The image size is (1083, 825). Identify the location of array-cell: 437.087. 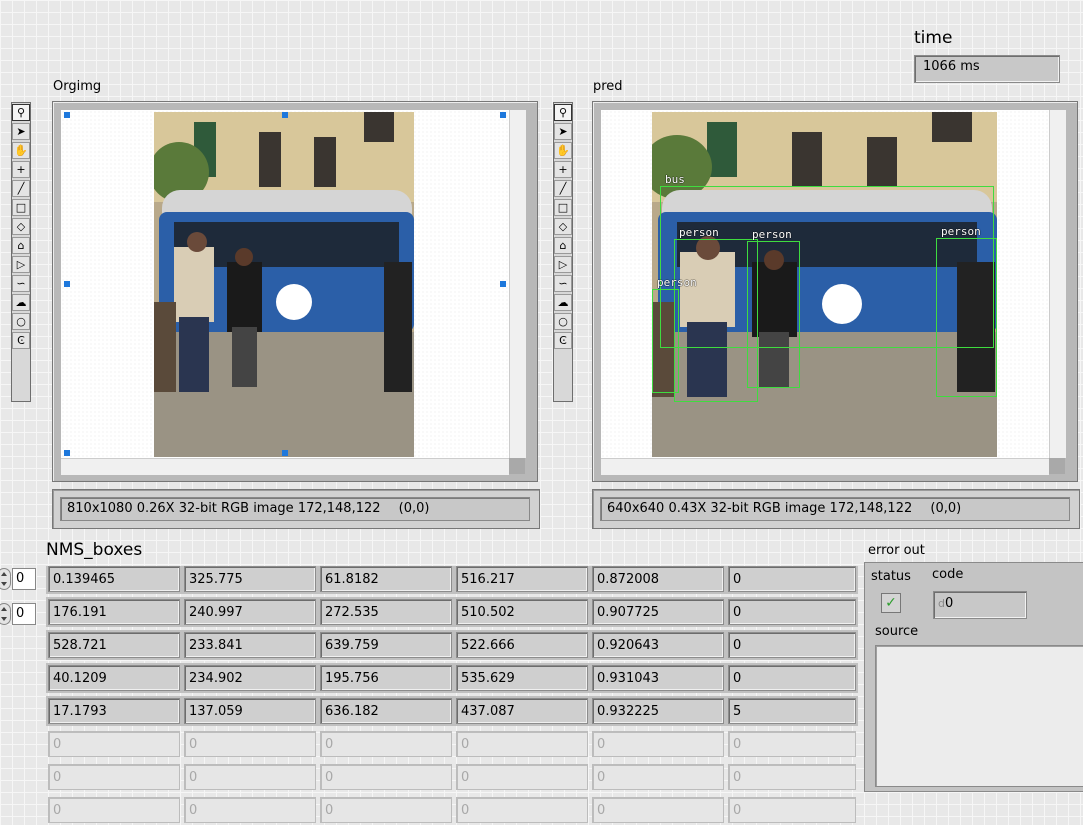
(522, 711).